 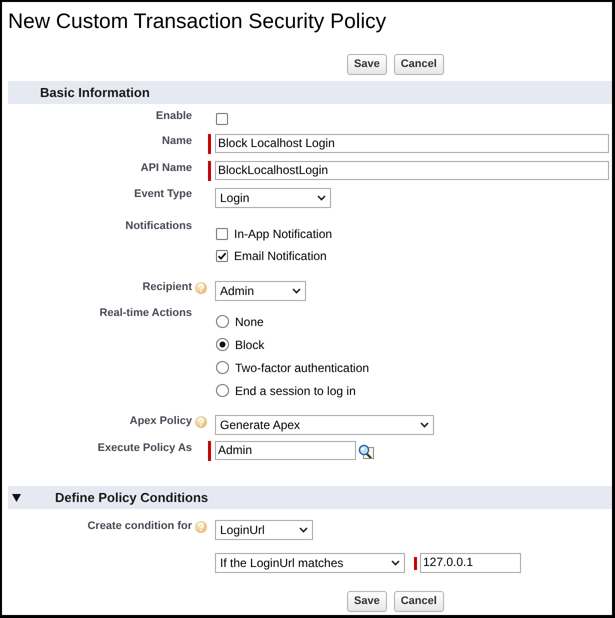 I want to click on dropdown: If the LoginUrl matches, so click(x=310, y=563).